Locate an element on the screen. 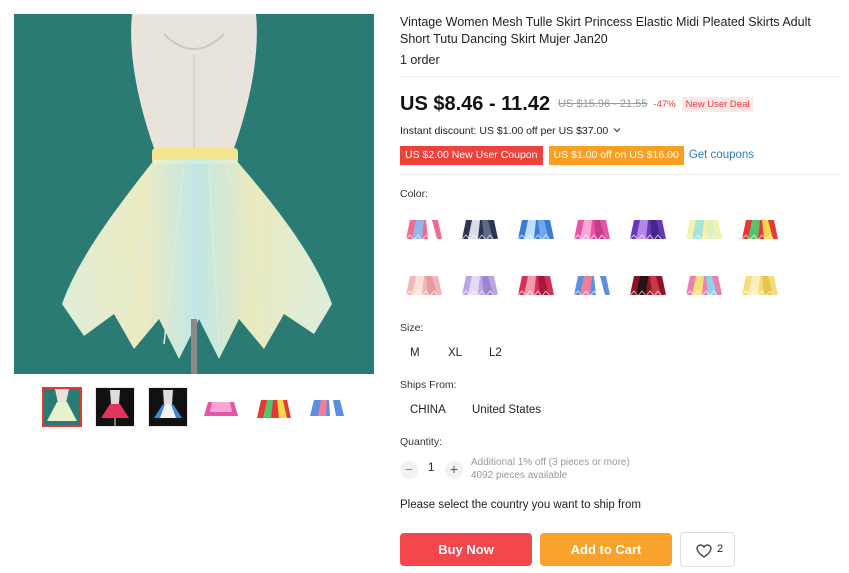  quantity-increase-button: + is located at coordinates (454, 470).